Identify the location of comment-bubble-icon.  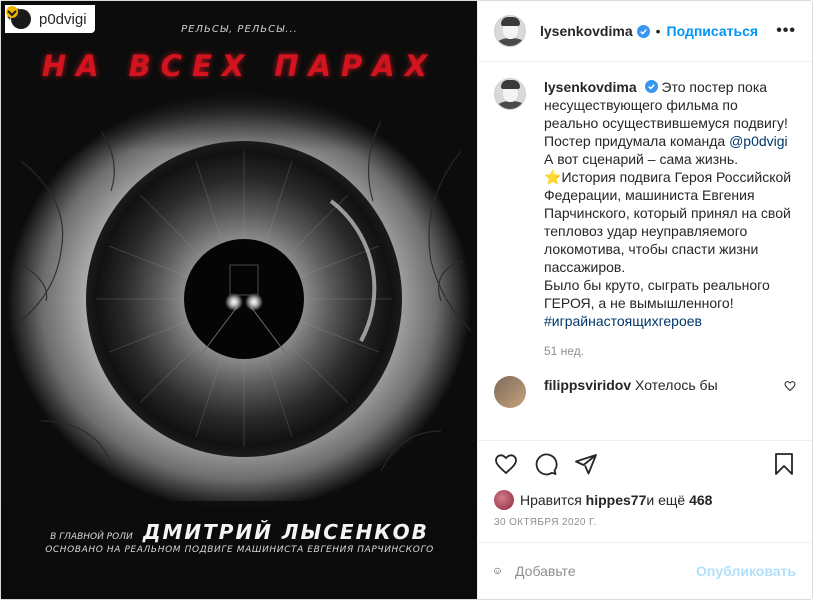
(546, 464).